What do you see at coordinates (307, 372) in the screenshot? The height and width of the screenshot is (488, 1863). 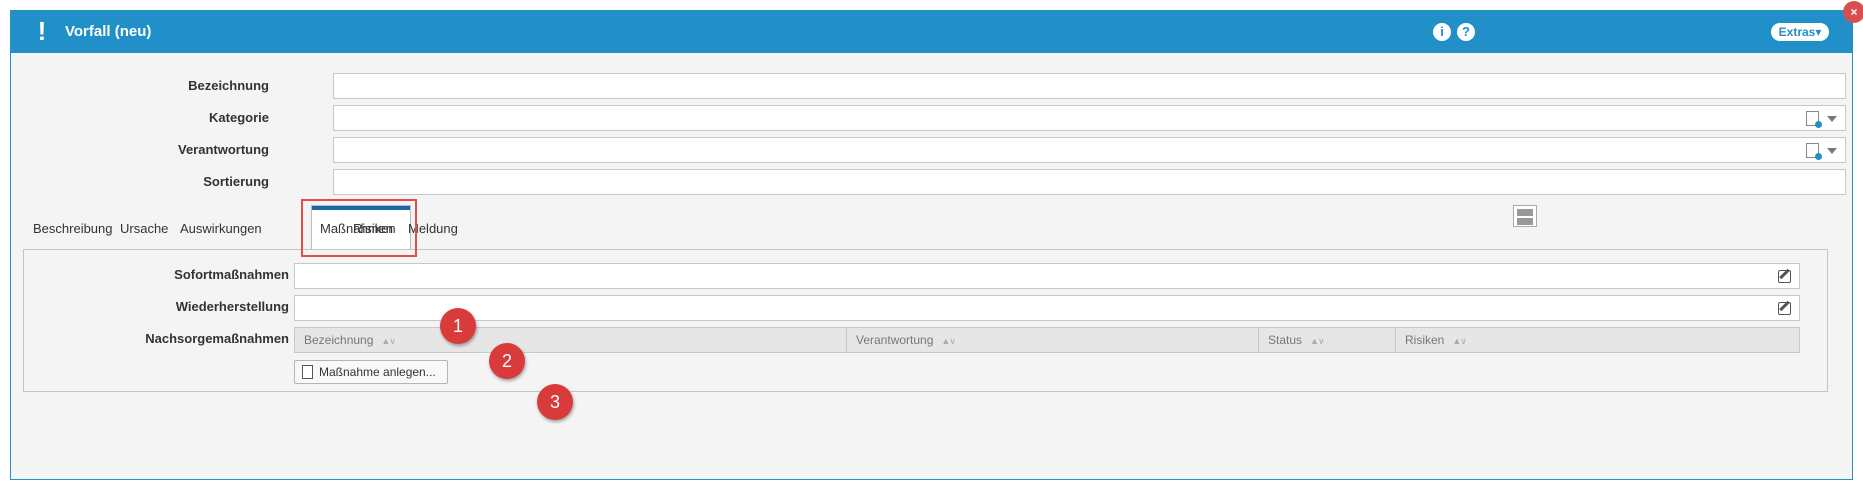 I see `document-icon` at bounding box center [307, 372].